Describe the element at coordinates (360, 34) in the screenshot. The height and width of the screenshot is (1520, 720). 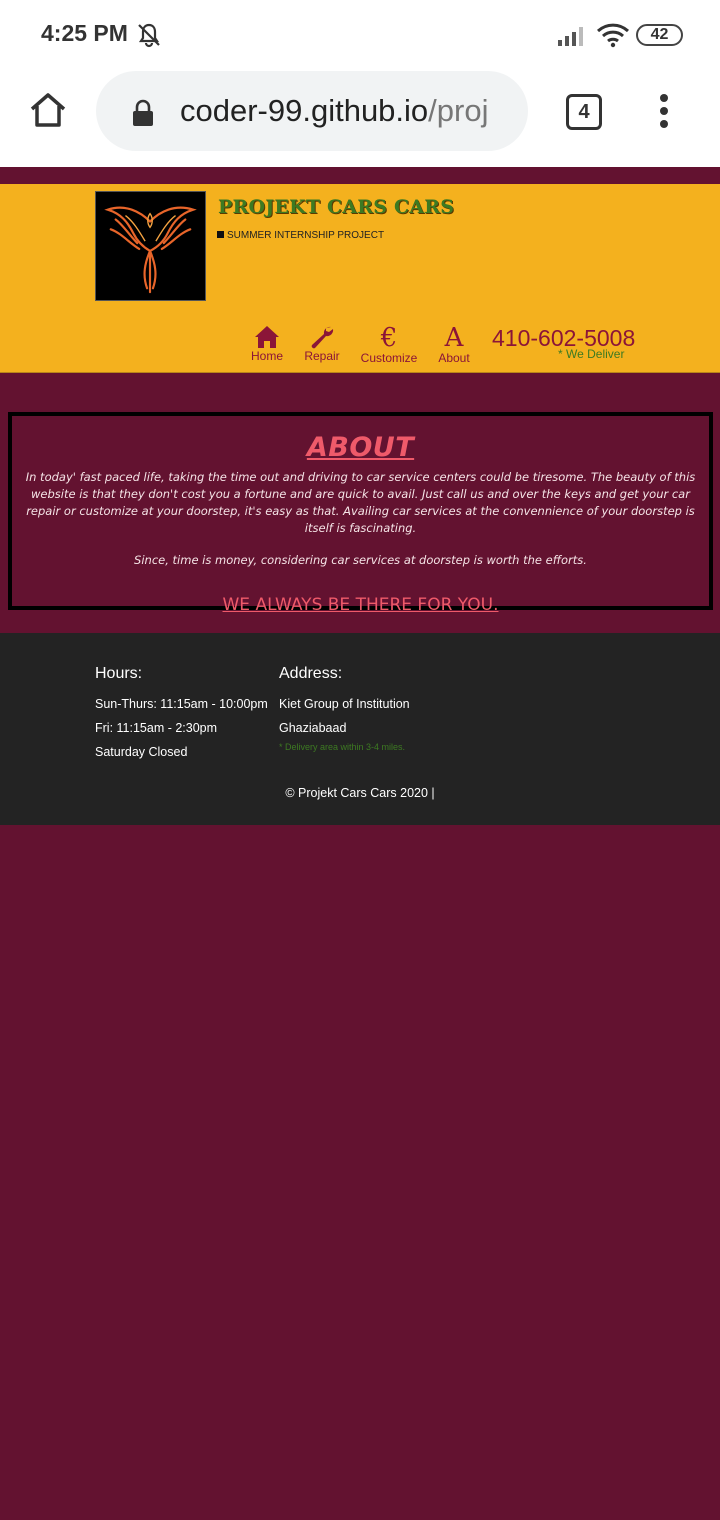
I see `status-bar: 4:25 PM 42` at that location.